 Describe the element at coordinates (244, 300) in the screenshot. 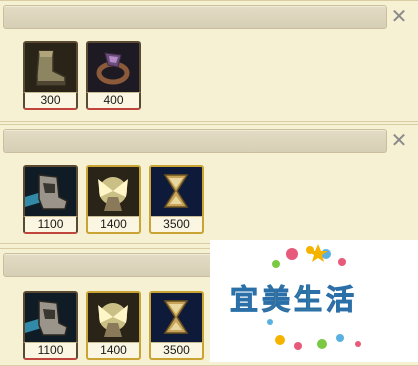

I see `watermark-char: 宜` at that location.